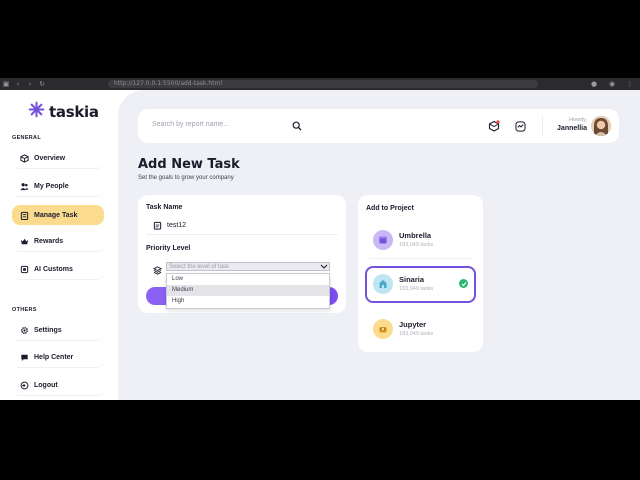 Image resolution: width=640 pixels, height=480 pixels. Describe the element at coordinates (594, 84) in the screenshot. I see `extension-icon: ●` at that location.